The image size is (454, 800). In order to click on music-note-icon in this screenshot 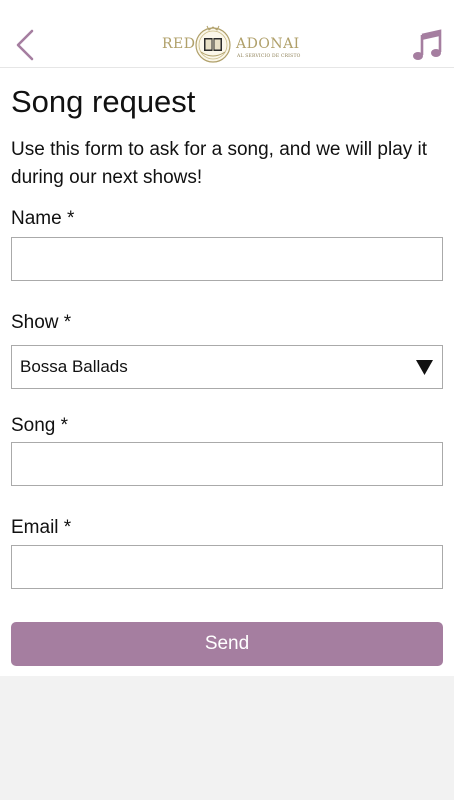, I will do `click(427, 44)`.